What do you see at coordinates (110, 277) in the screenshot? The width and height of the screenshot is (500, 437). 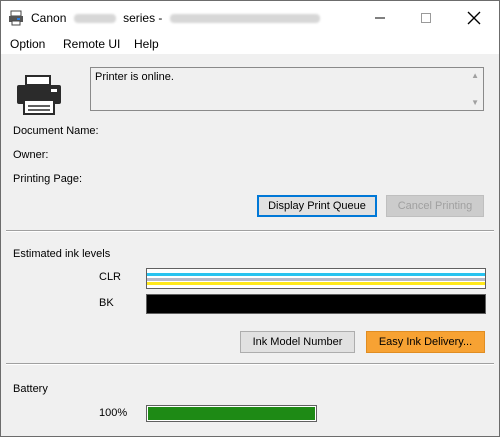 I see `ink-clr-label: CLR` at bounding box center [110, 277].